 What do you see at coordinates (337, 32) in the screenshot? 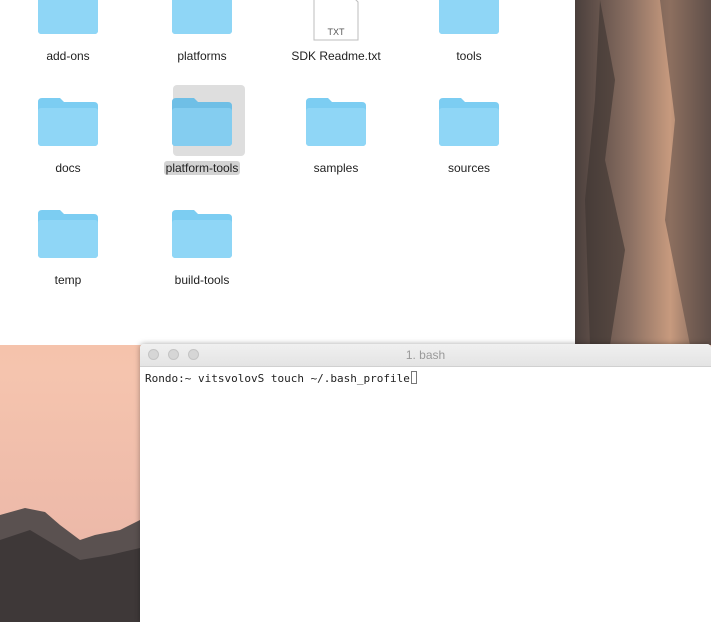
I see `txt-badge: TXT` at bounding box center [337, 32].